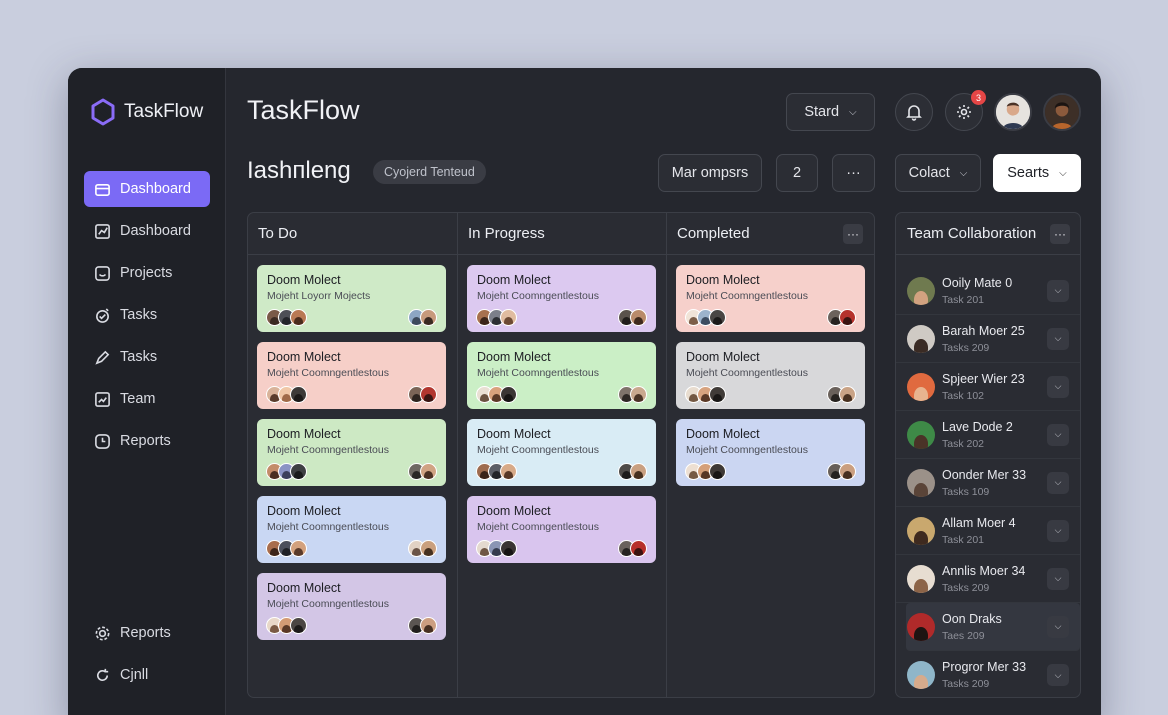  I want to click on sidebar-item-reports: Reports, so click(147, 441).